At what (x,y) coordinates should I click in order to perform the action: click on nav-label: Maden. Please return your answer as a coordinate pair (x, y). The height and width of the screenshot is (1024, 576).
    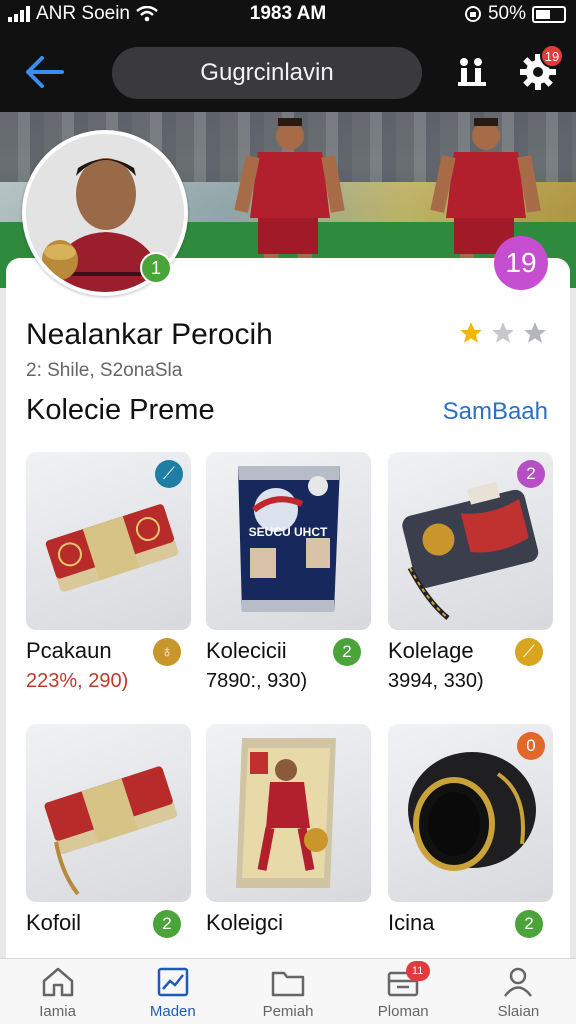
    Looking at the image, I should click on (172, 1011).